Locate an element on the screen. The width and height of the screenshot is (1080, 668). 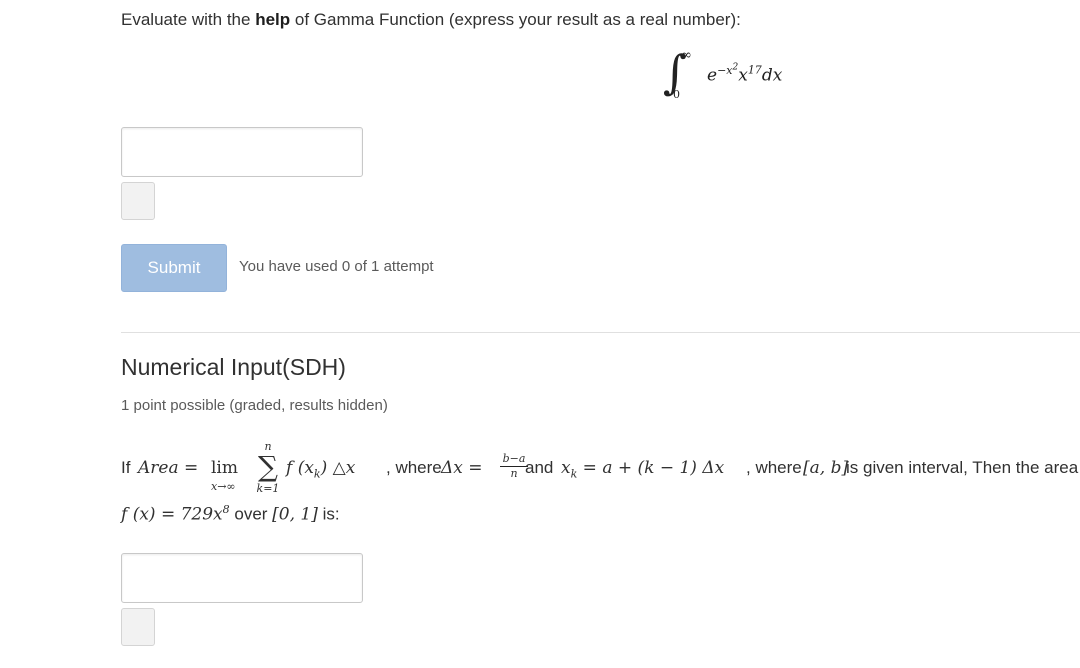
limit-subscript: x→∞ is located at coordinates (223, 486).